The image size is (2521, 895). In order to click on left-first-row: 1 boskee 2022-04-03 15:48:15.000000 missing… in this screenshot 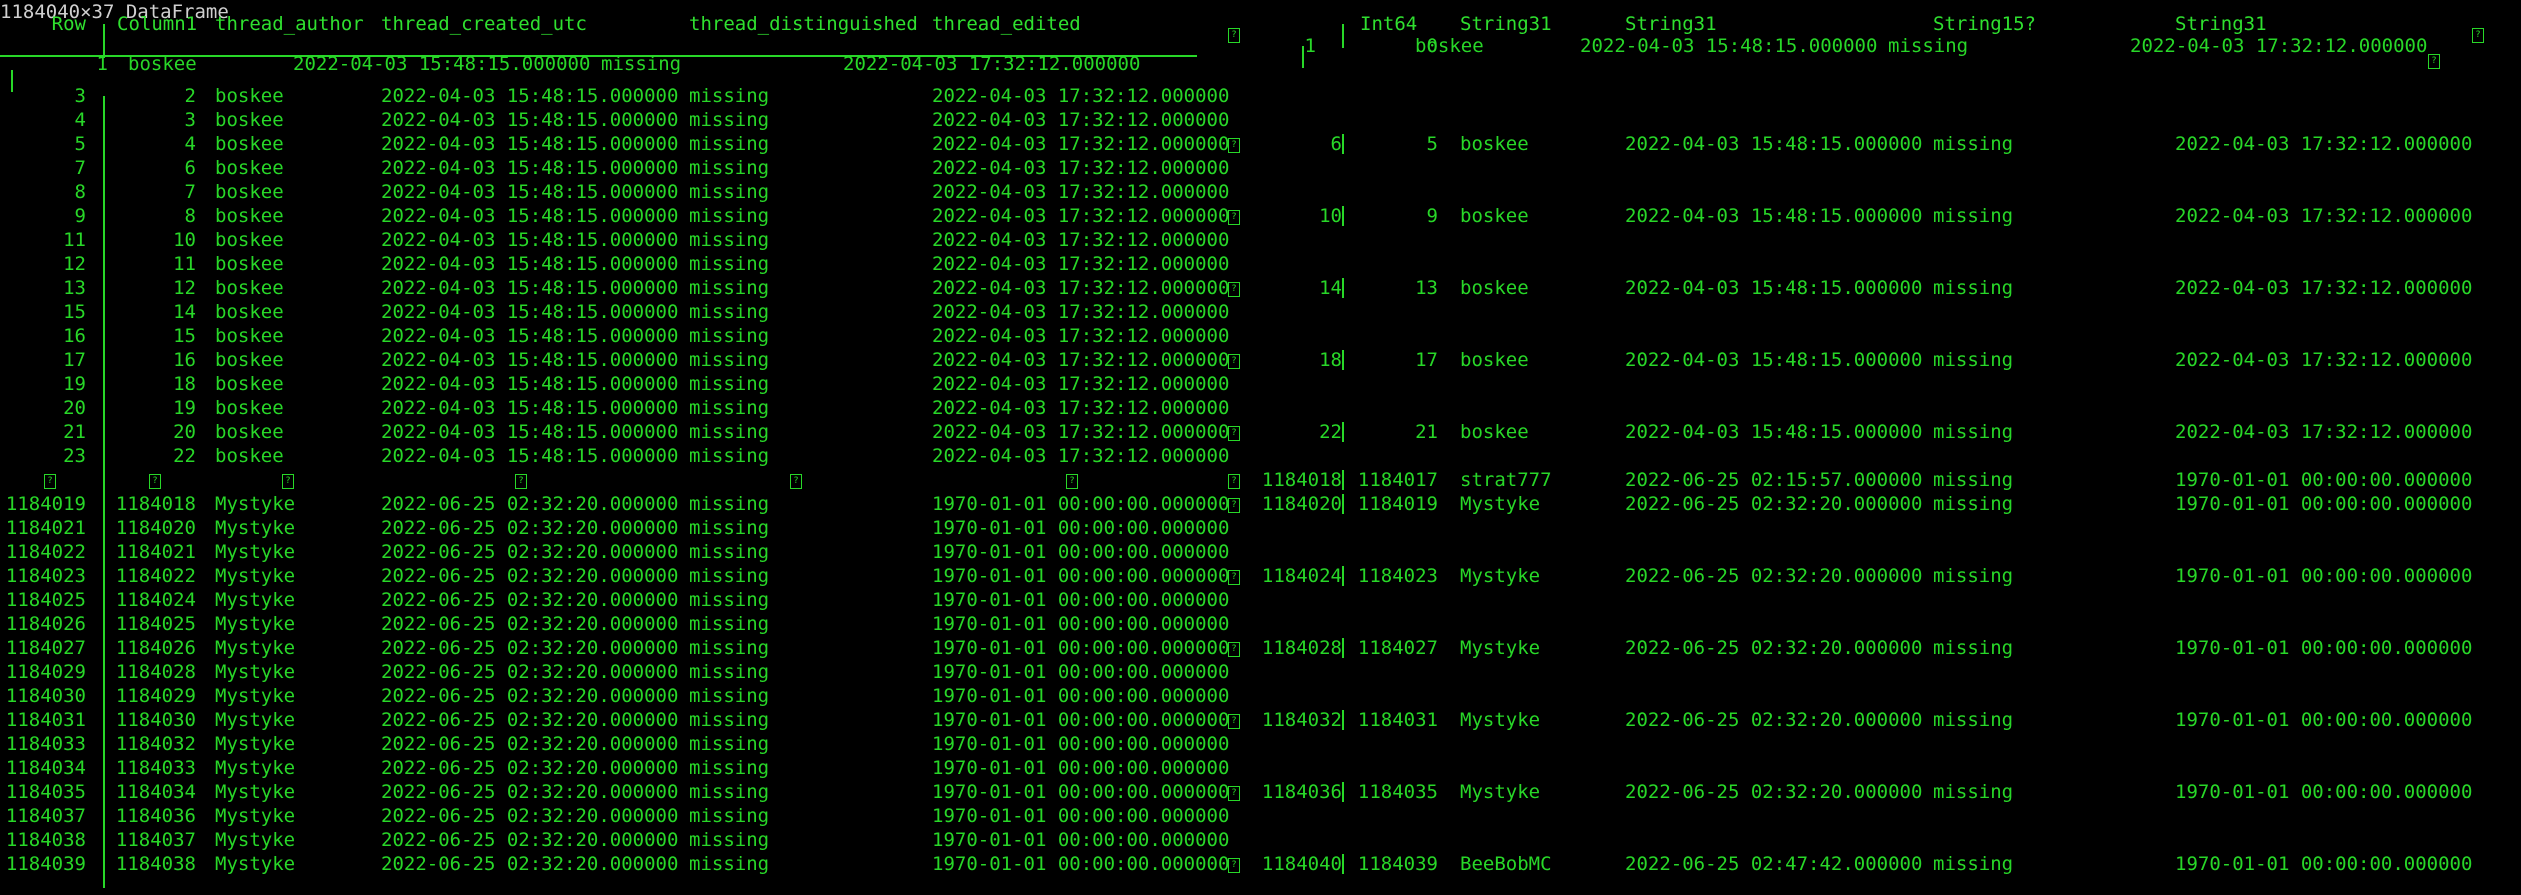, I will do `click(1260, 64)`.